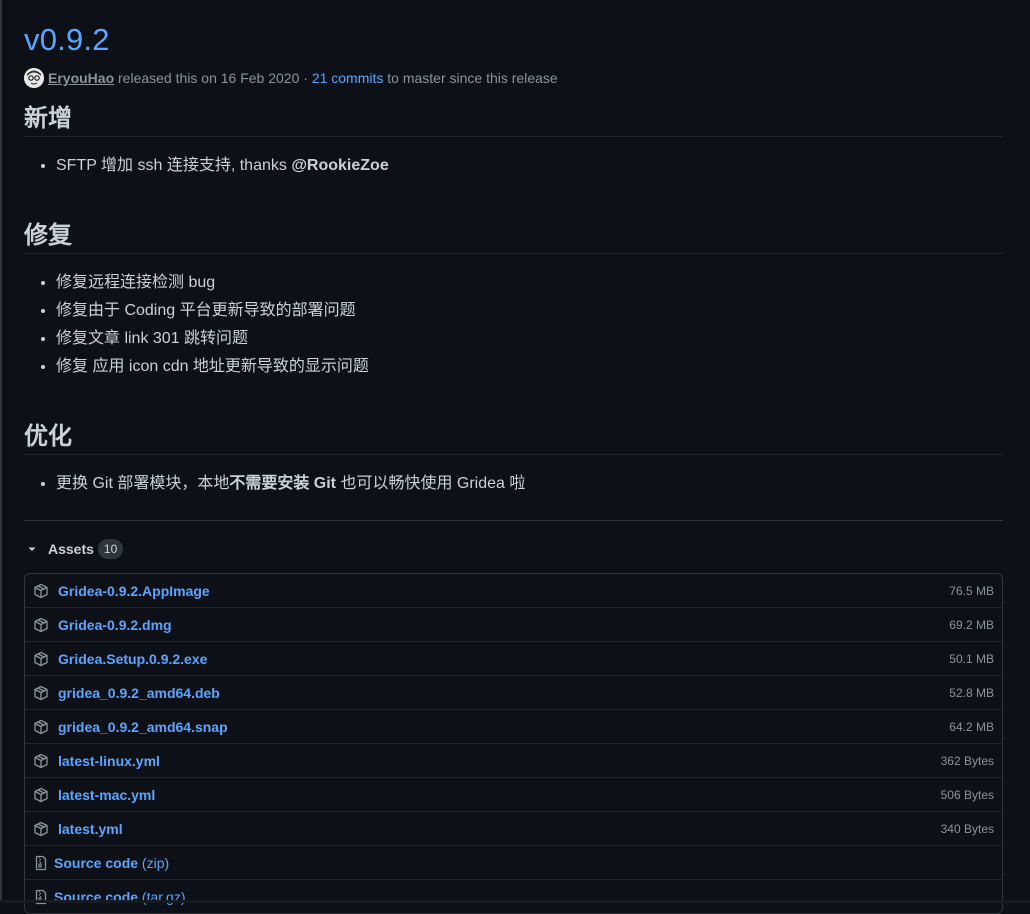 The height and width of the screenshot is (914, 1030). What do you see at coordinates (339, 165) in the screenshot?
I see `mention-link: @RookieZoe` at bounding box center [339, 165].